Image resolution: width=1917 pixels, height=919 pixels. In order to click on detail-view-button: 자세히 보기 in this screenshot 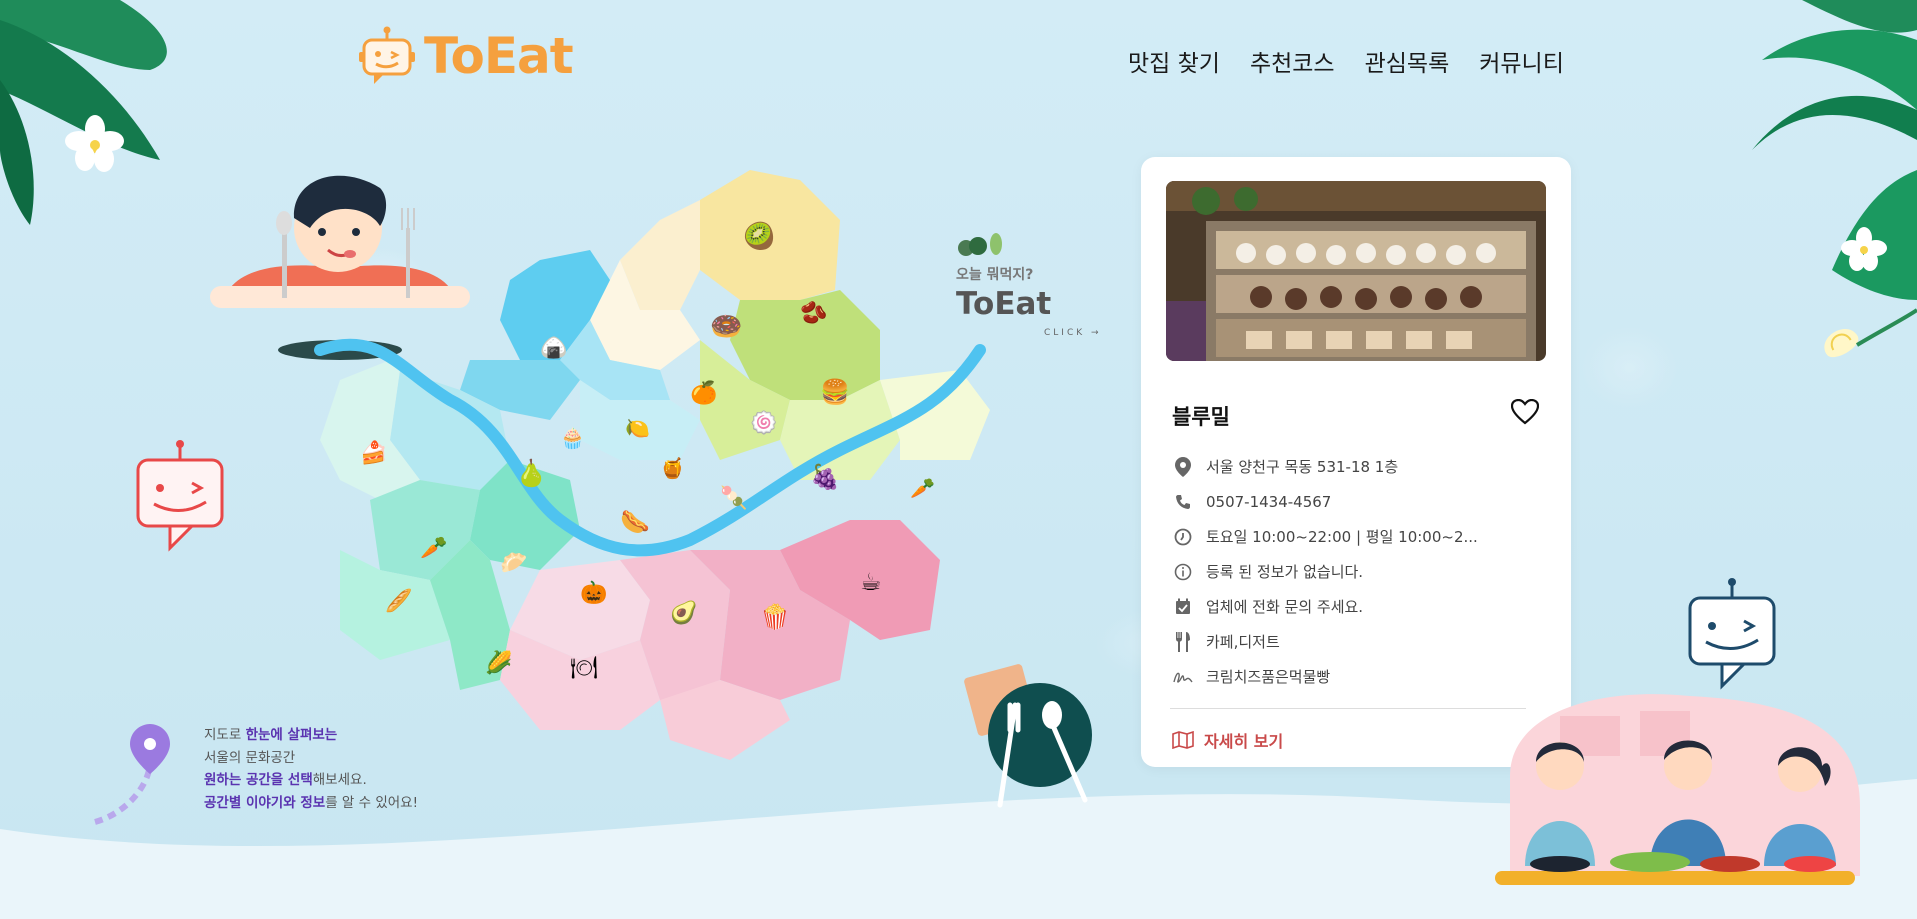, I will do `click(1227, 740)`.